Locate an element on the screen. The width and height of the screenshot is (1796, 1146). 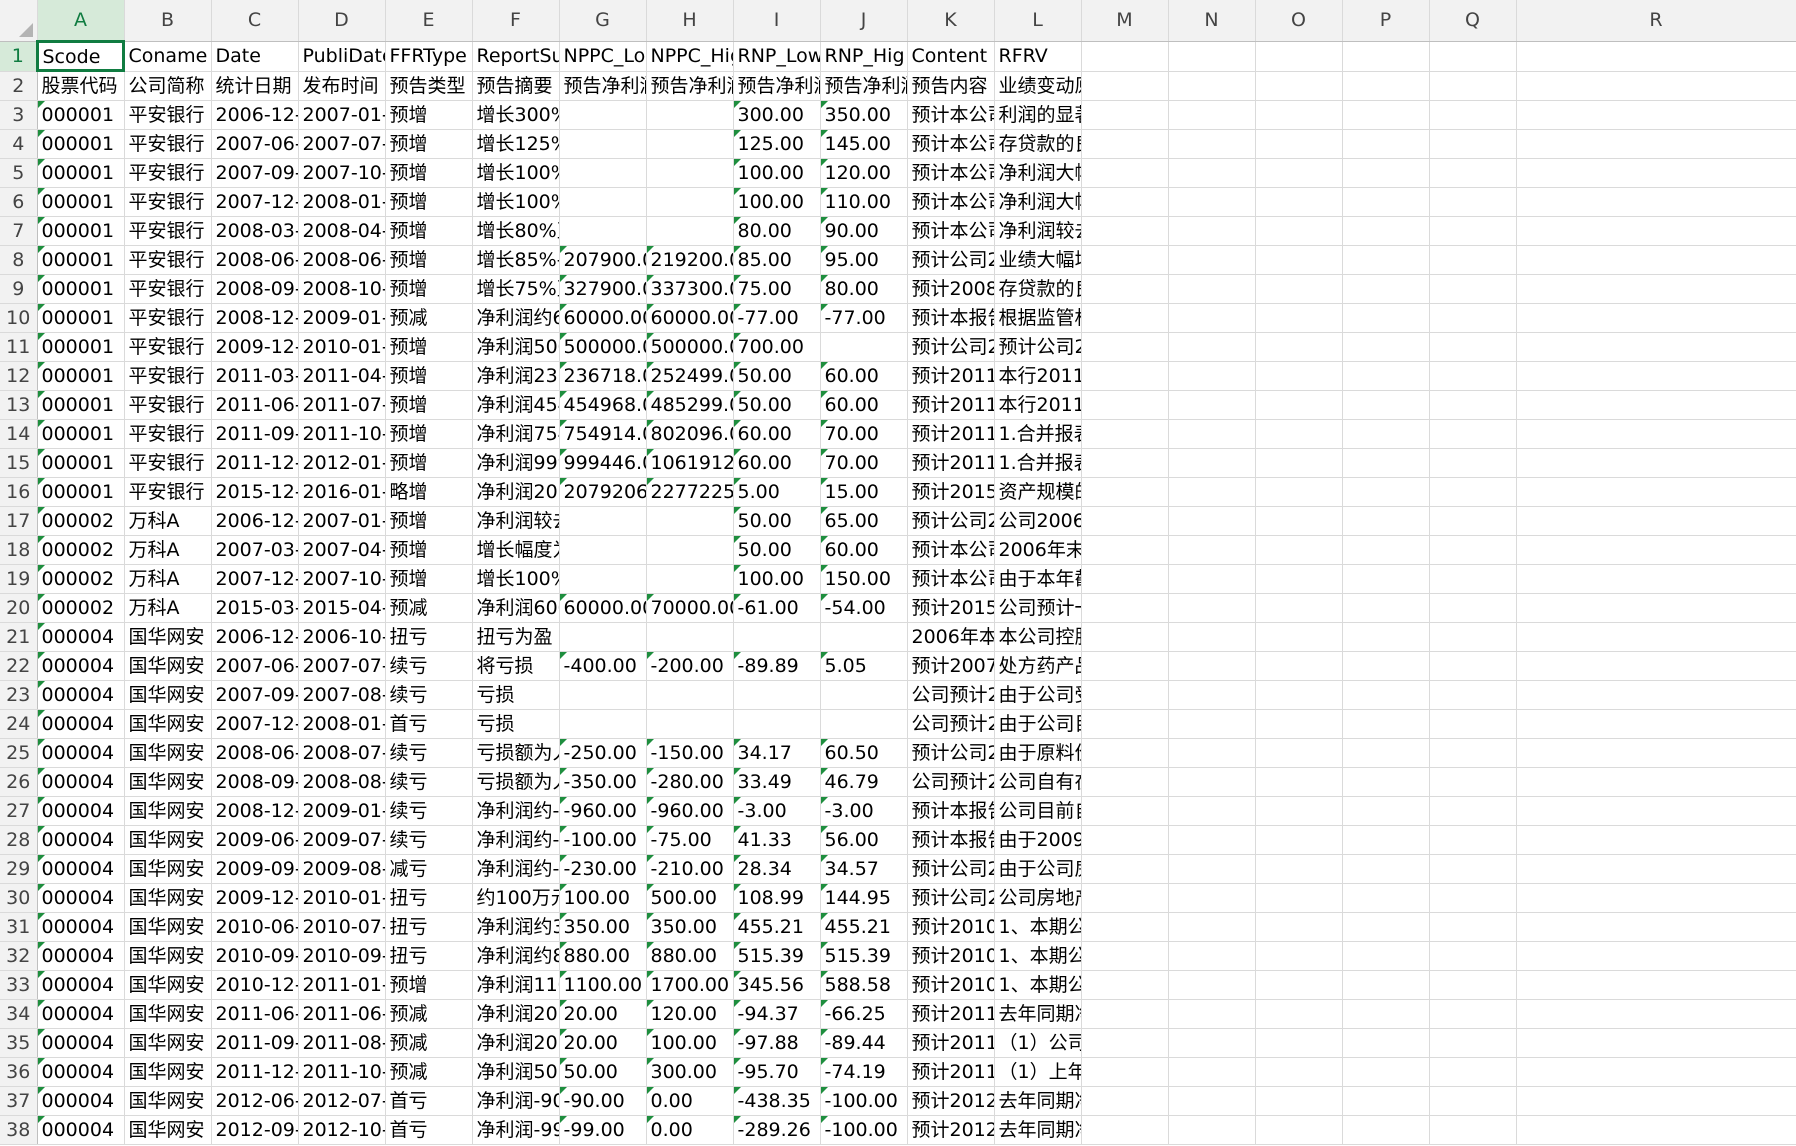
cell-h32: 880.00 is located at coordinates (690, 956).